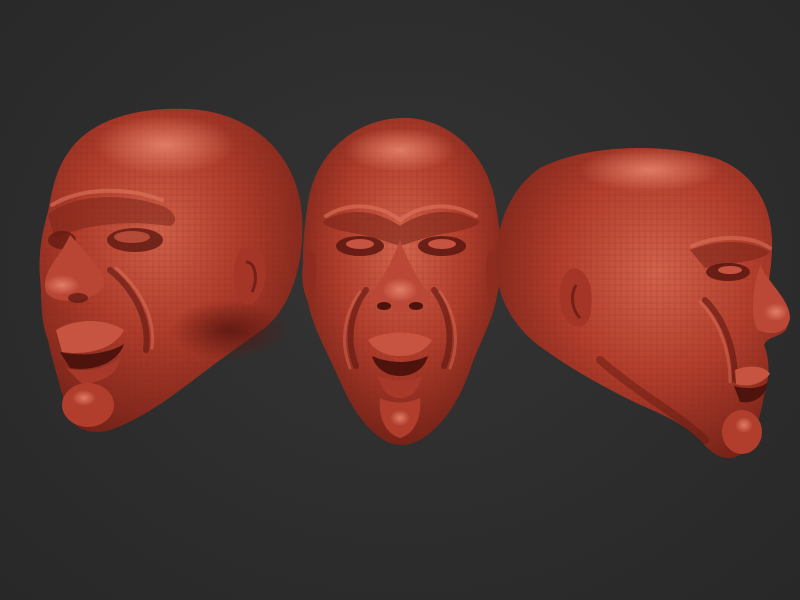  I want to click on head-front, so click(402, 281).